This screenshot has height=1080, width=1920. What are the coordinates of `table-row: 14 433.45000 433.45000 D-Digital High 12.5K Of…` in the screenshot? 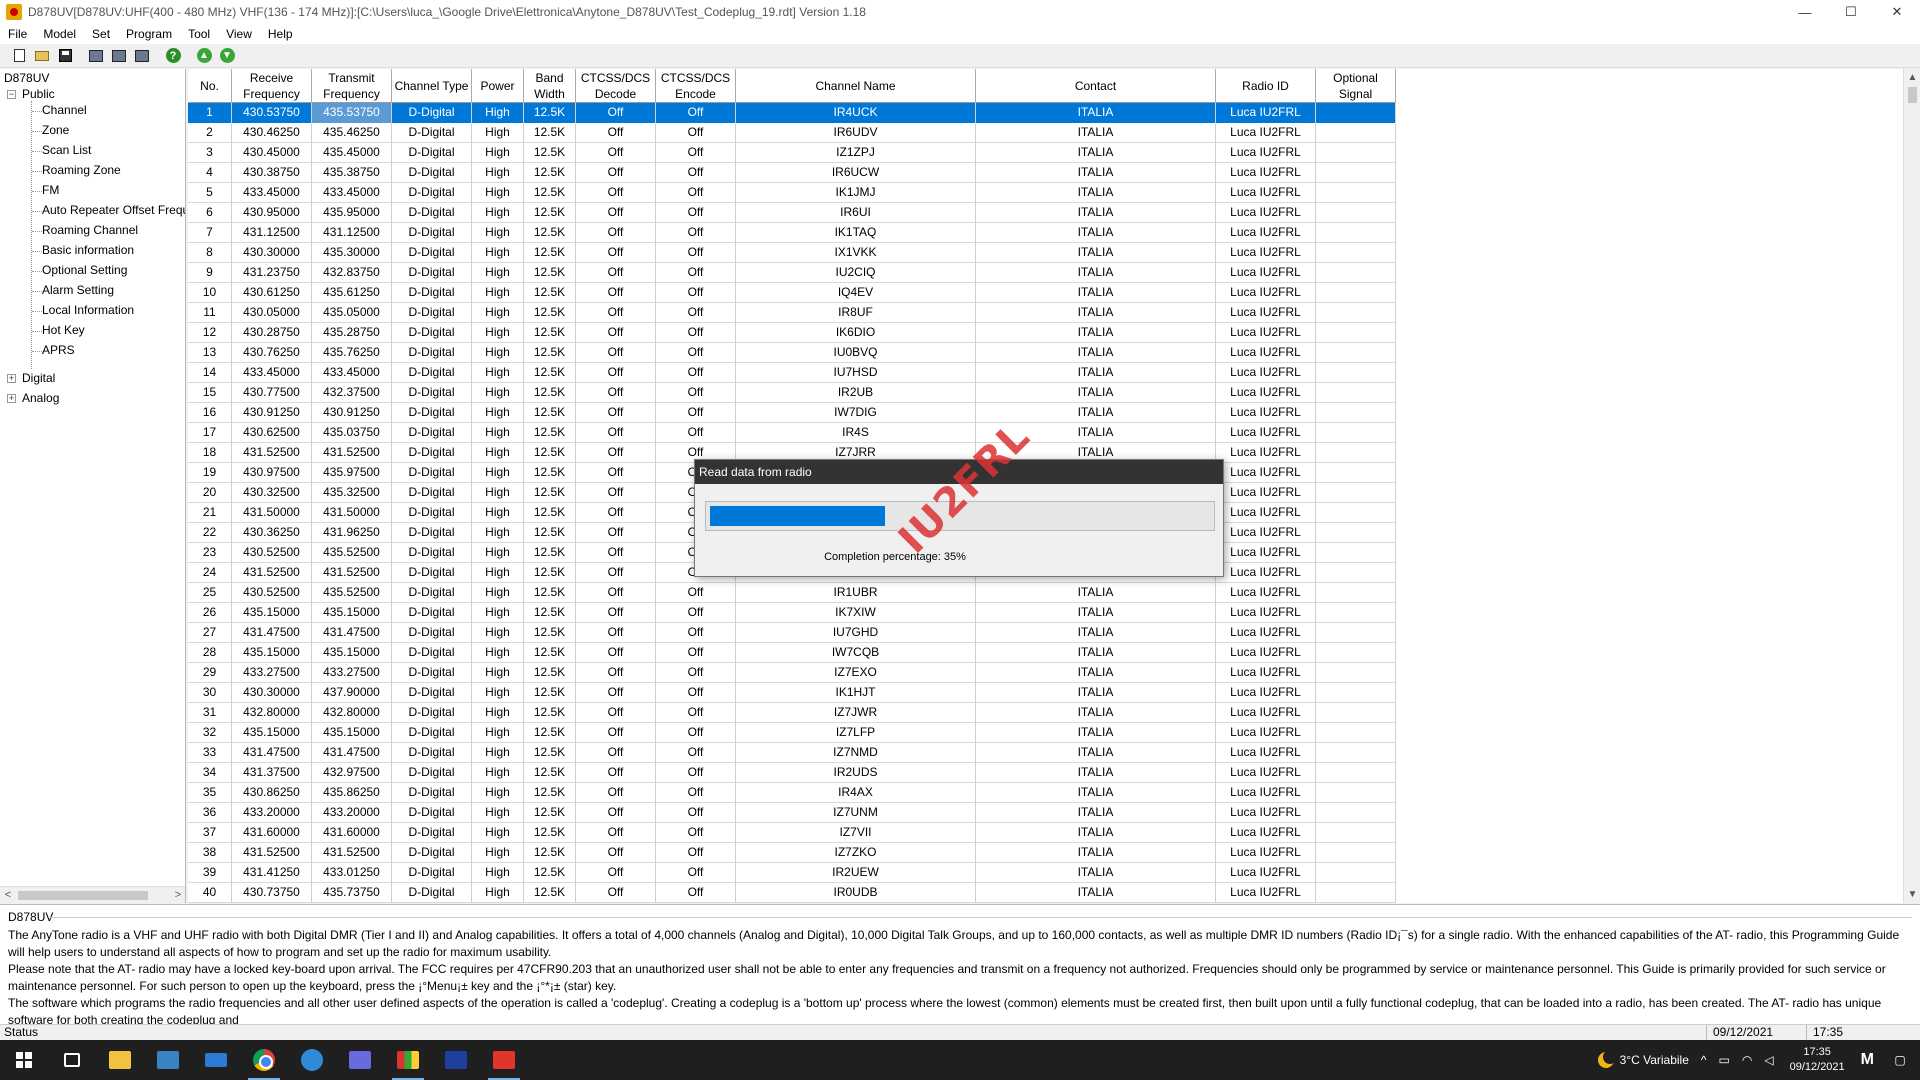 It's located at (792, 373).